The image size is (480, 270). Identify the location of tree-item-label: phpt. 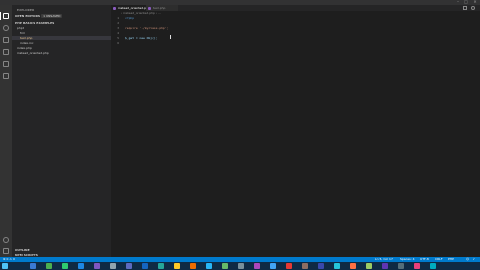
(20, 28).